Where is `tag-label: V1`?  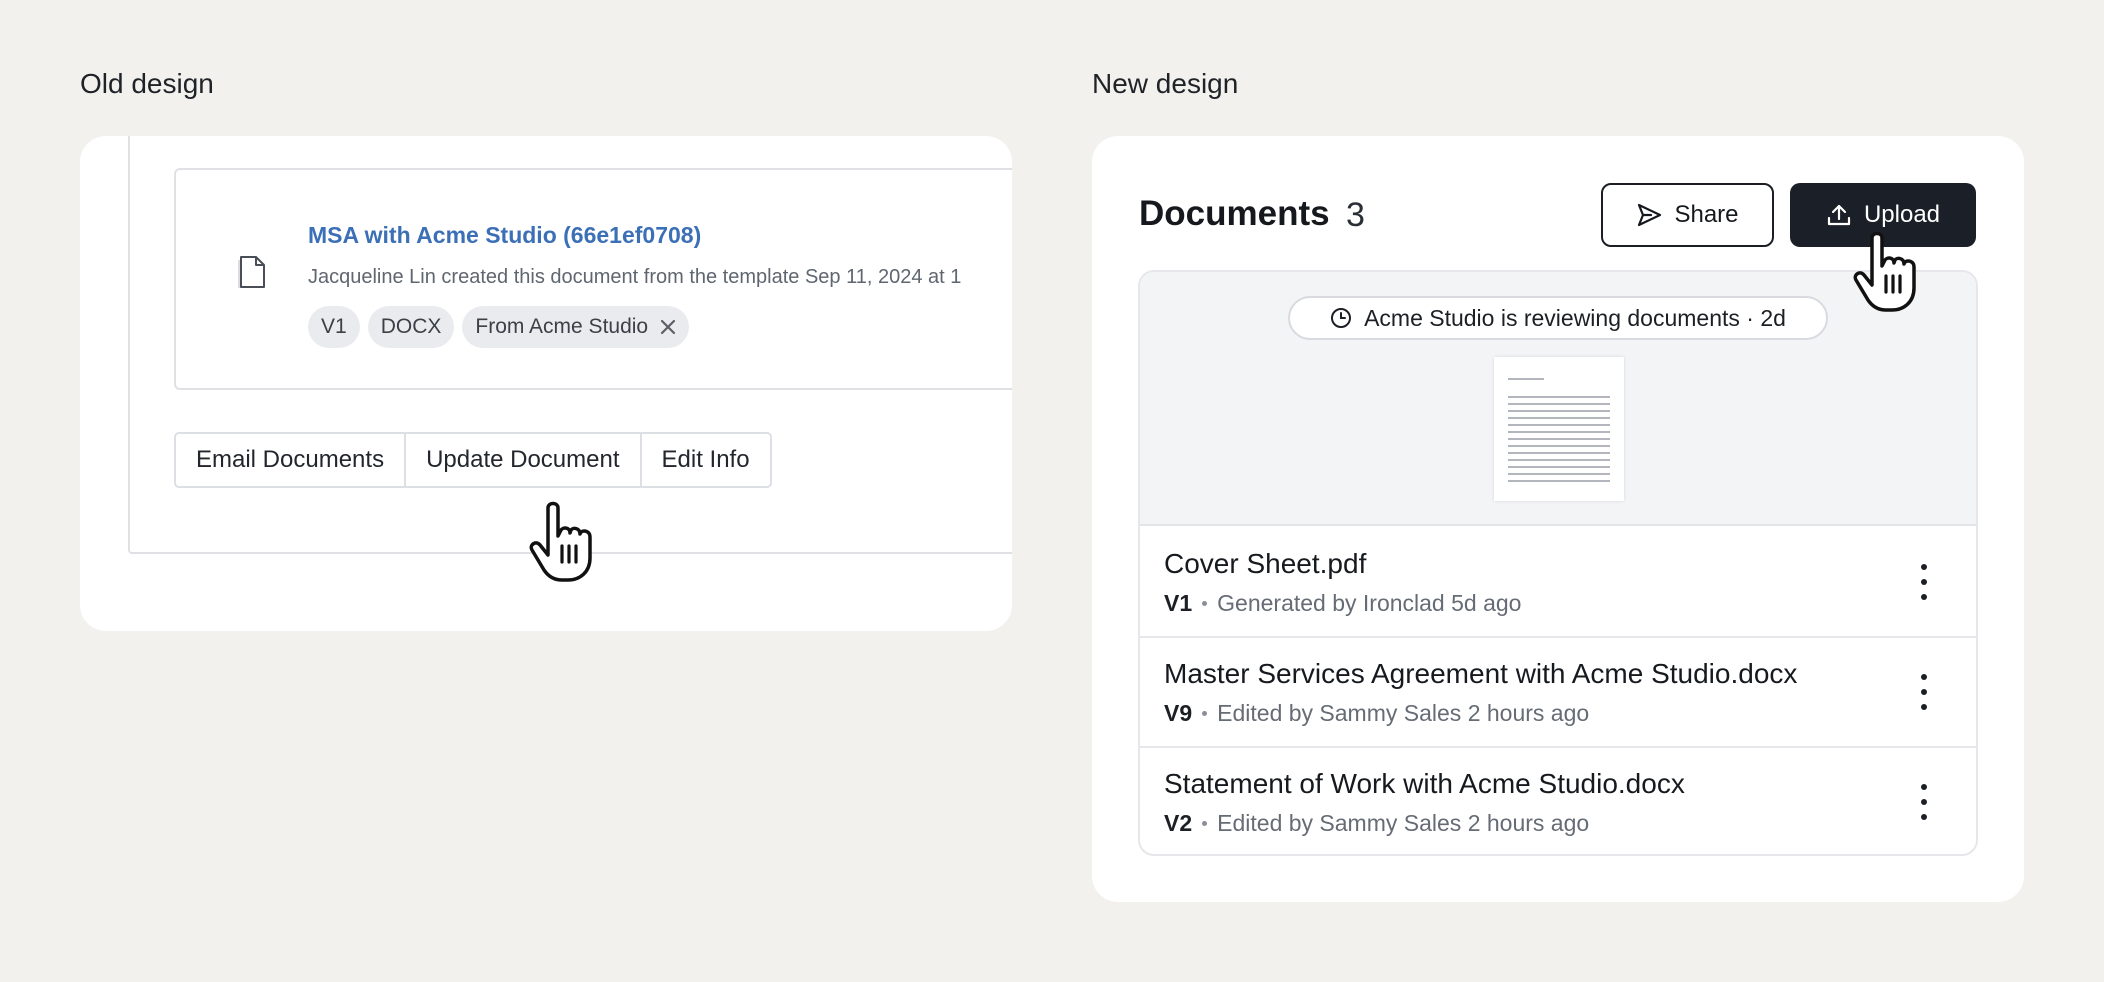
tag-label: V1 is located at coordinates (334, 326).